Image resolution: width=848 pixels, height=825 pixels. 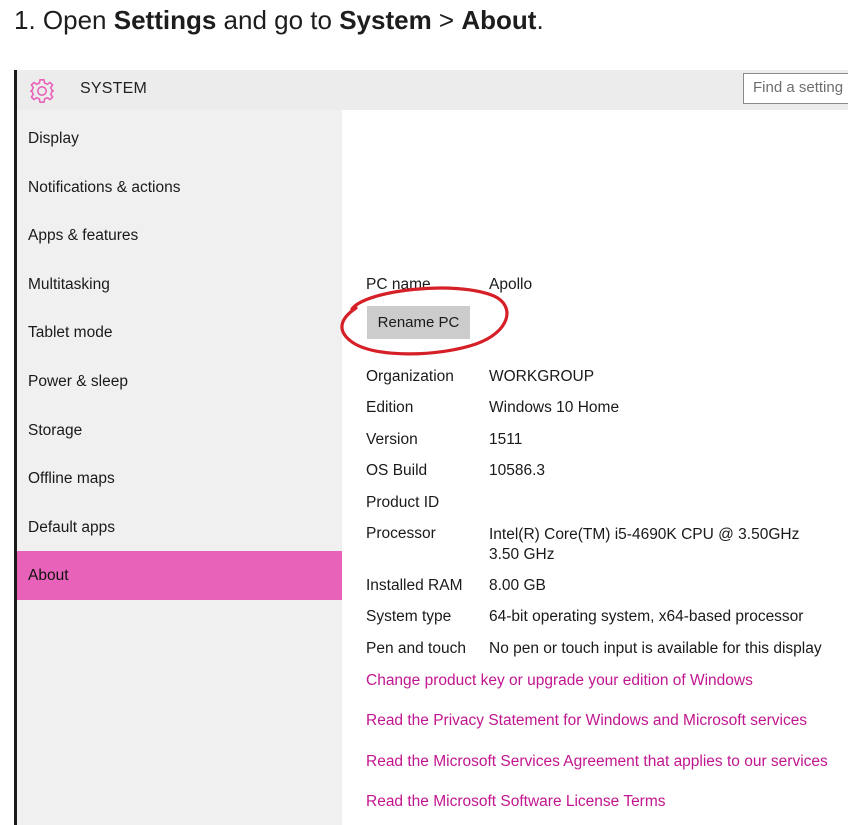 I want to click on sidebar-item-about: About, so click(x=179, y=575).